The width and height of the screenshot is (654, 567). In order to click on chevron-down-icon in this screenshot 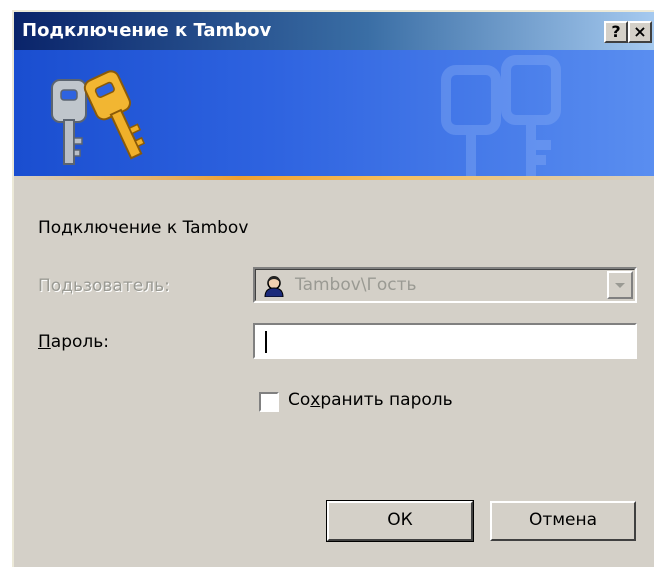, I will do `click(620, 285)`.